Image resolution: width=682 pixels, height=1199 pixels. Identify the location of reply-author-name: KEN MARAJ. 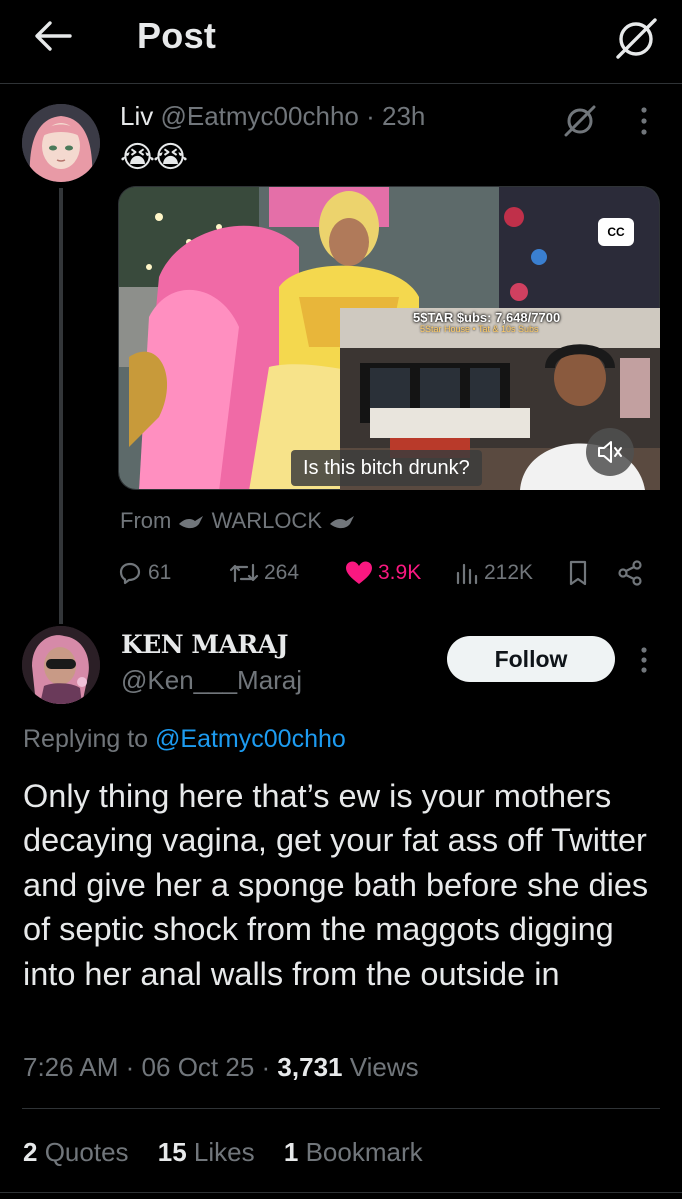
(204, 644).